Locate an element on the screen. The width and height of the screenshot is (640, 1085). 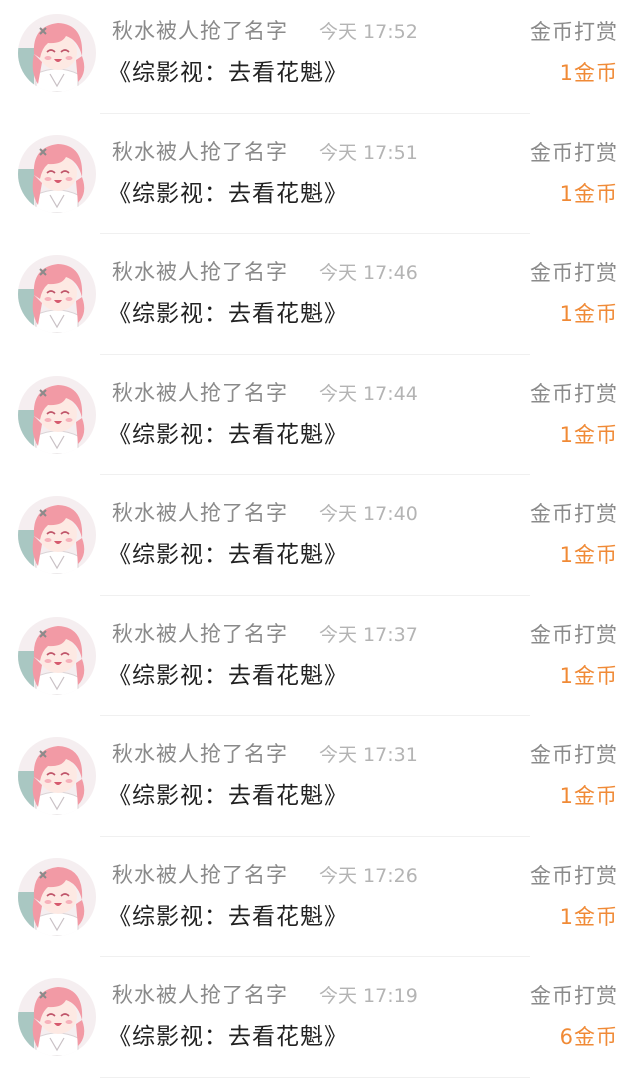
reward-record-row: 秋水被人抢了名字 今天 17:26 《综影视：去看花魁》 金币打赏 1金币 is located at coordinates (320, 904).